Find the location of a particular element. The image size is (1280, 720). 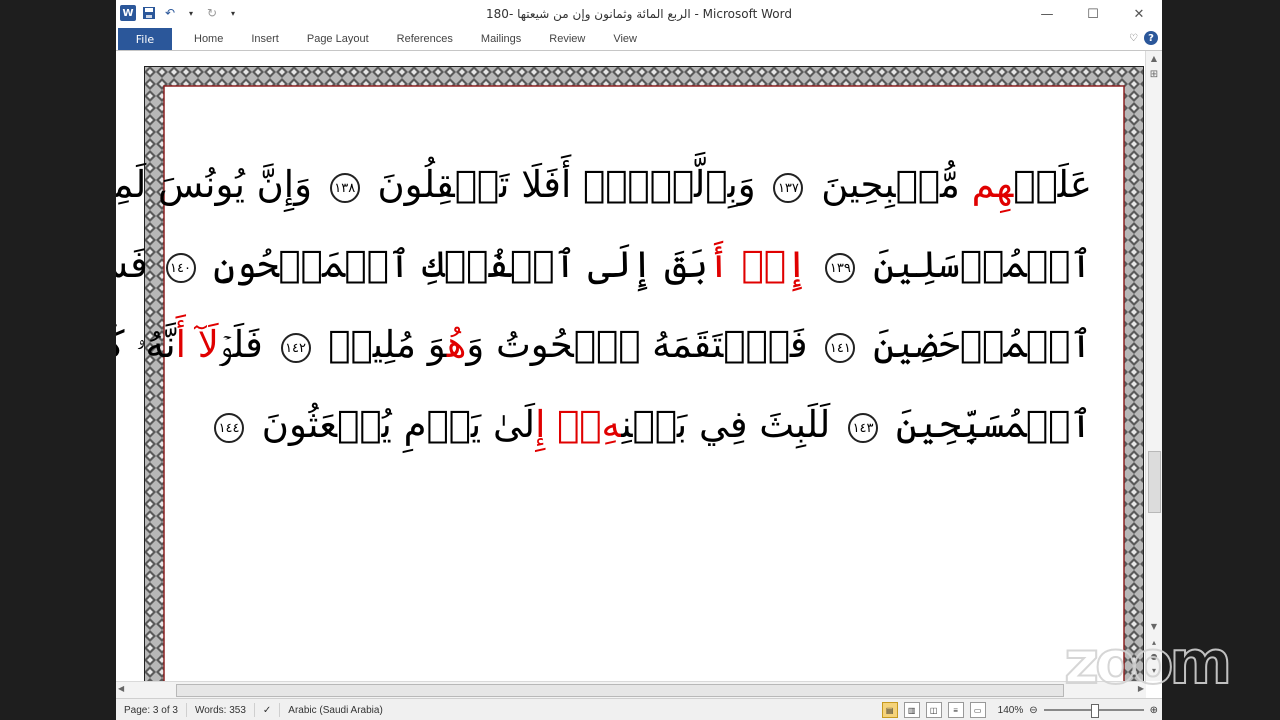

verse-text: فَلَوۡ is located at coordinates (246, 344).